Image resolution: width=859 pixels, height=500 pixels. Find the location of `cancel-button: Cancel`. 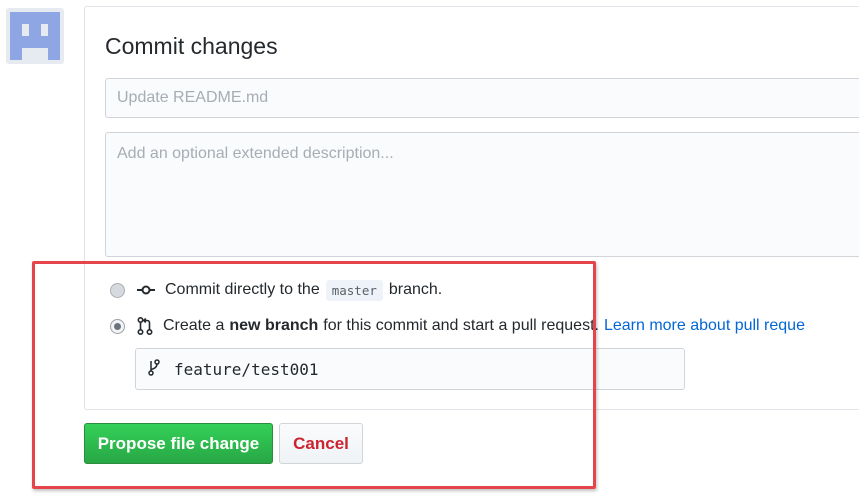

cancel-button: Cancel is located at coordinates (321, 443).